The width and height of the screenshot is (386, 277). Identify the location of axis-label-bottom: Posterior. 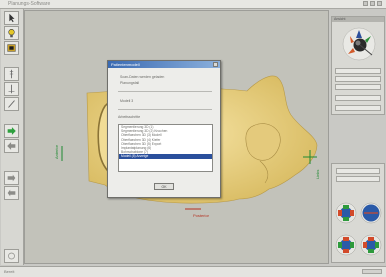
(201, 215).